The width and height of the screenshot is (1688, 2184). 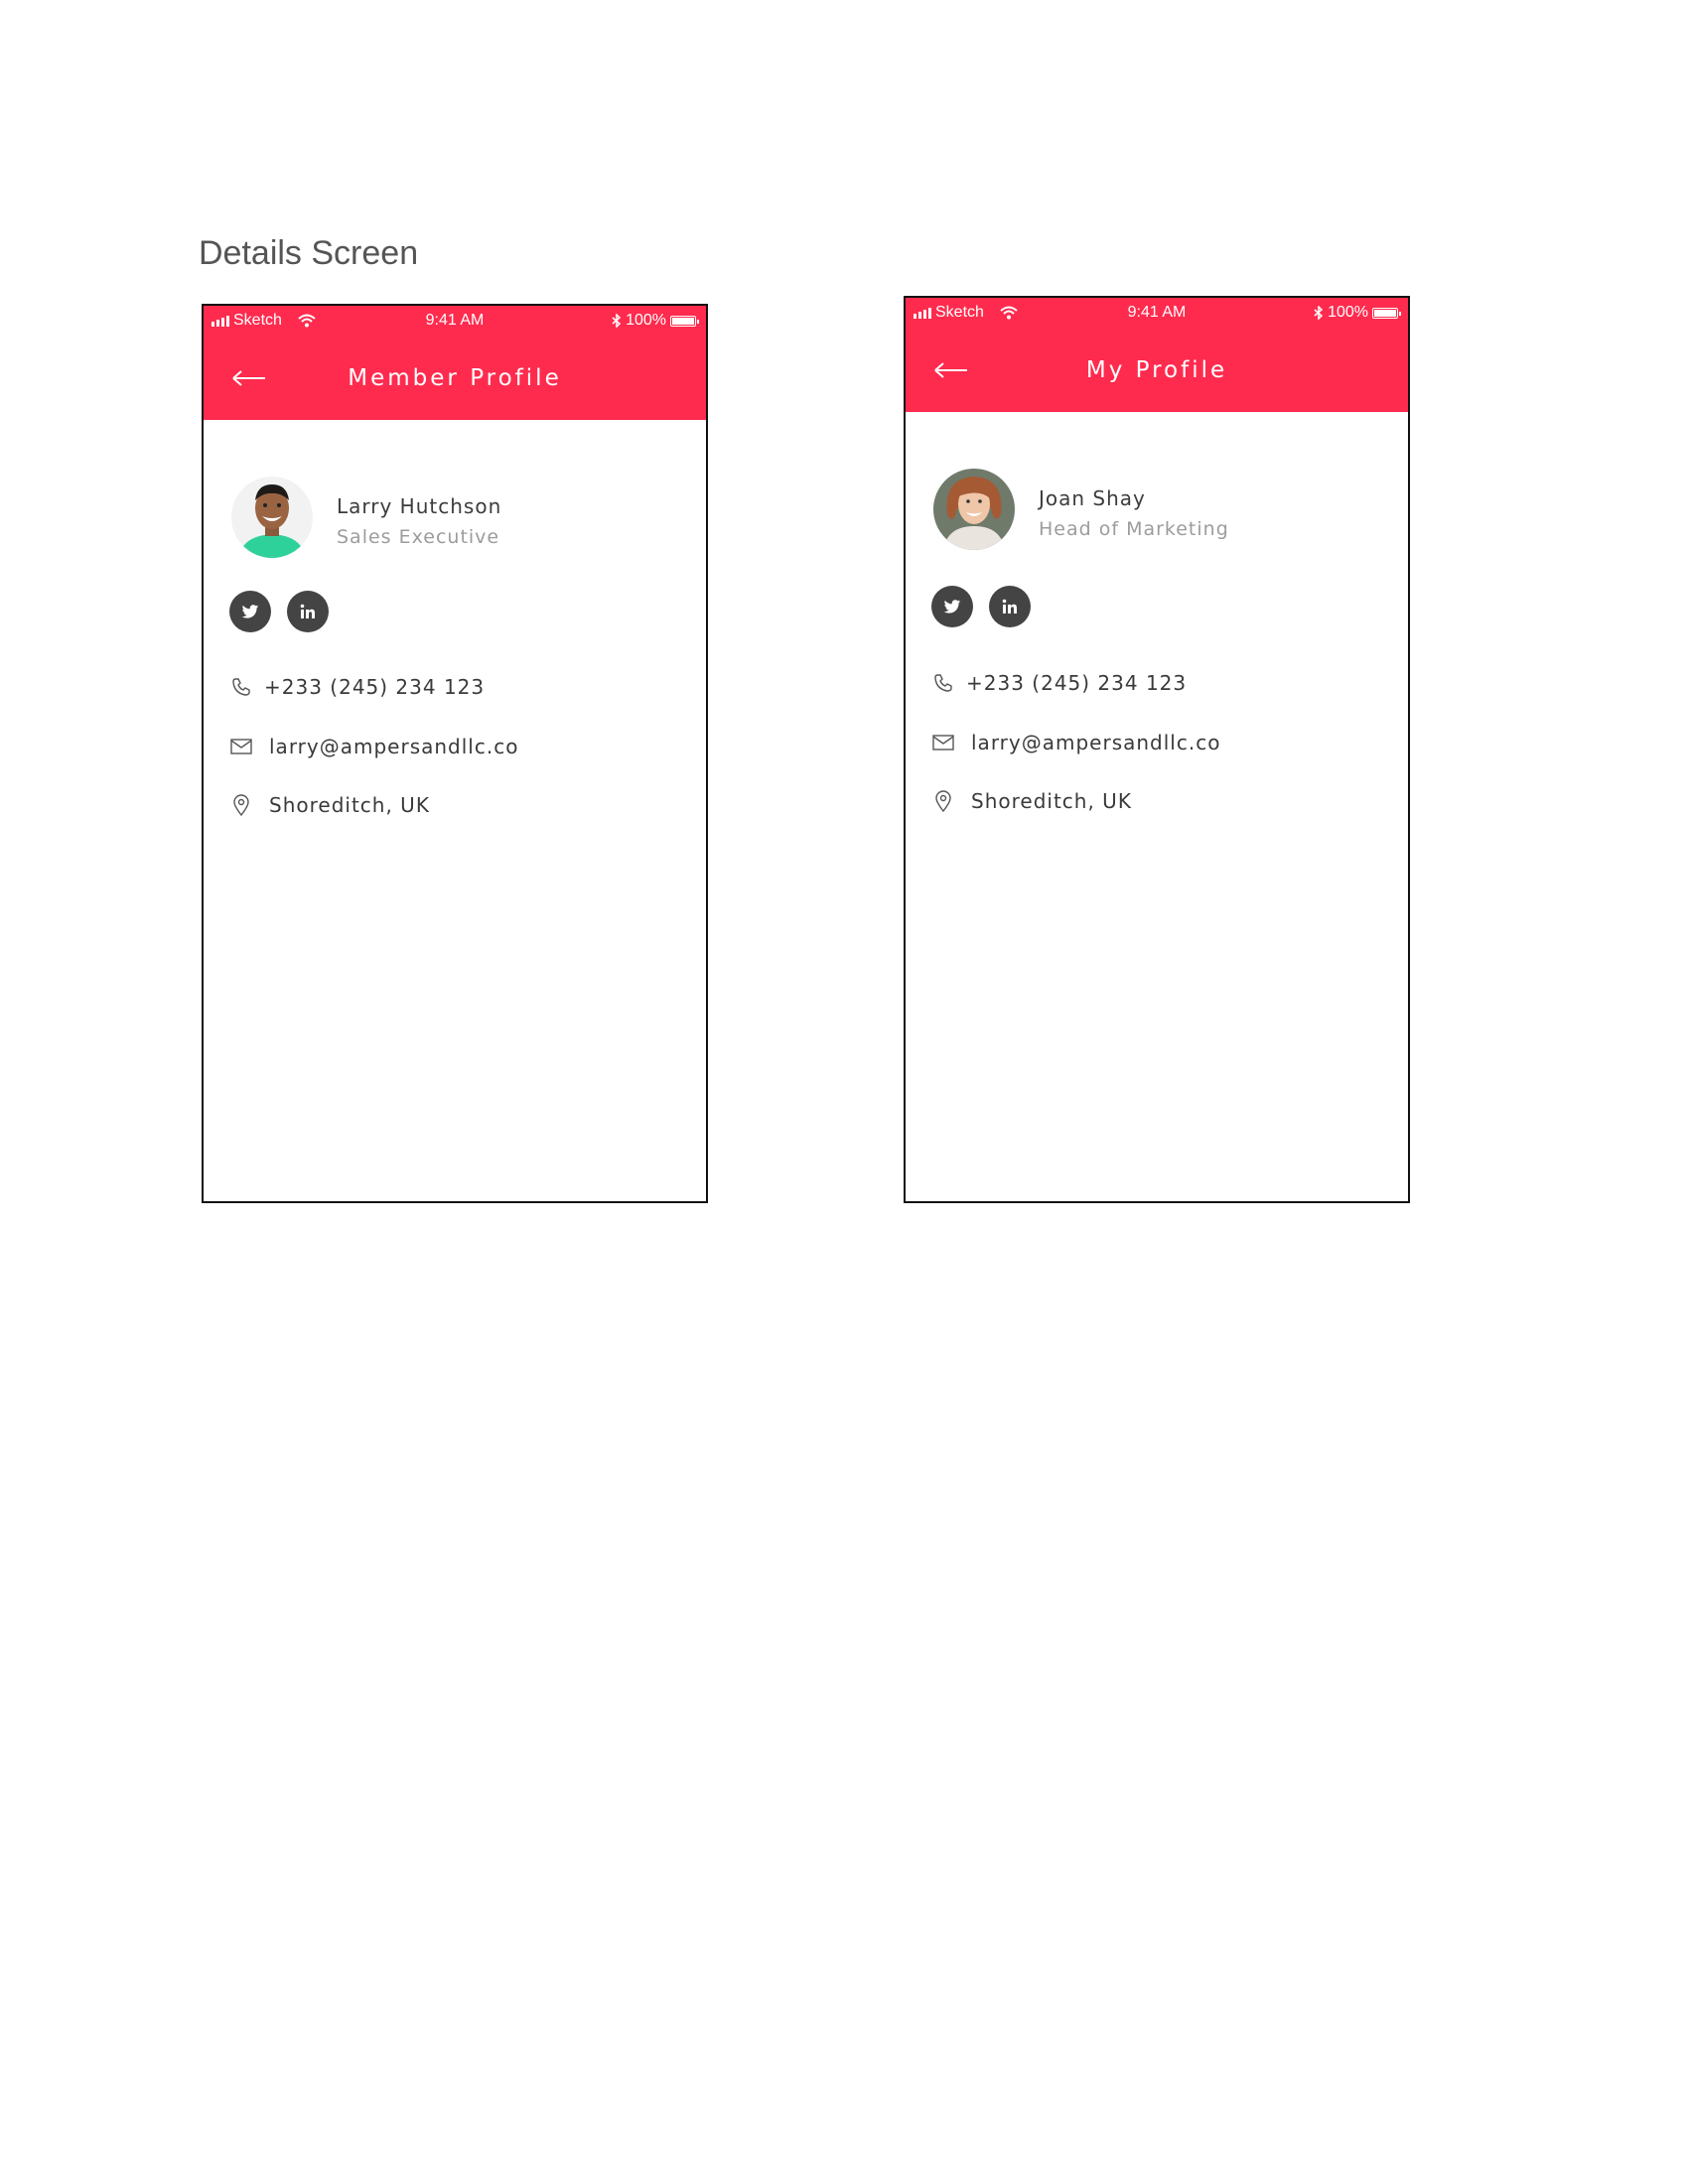 I want to click on profile-role: Head of Marketing, so click(x=1134, y=529).